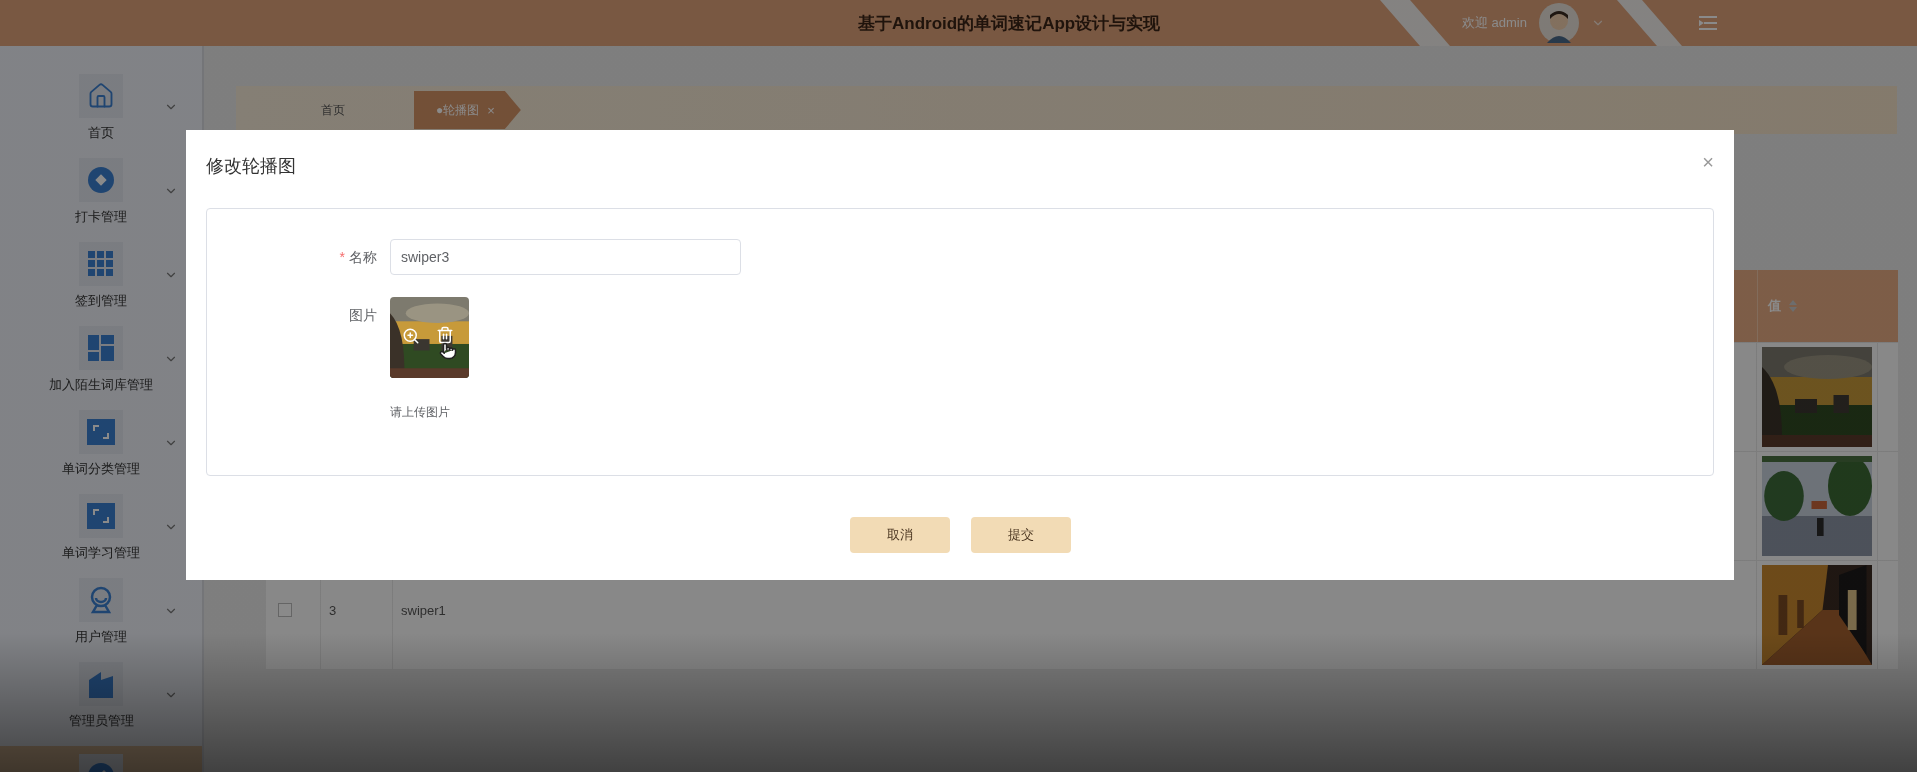 This screenshot has height=772, width=1917. What do you see at coordinates (285, 610) in the screenshot?
I see `row-checkbox` at bounding box center [285, 610].